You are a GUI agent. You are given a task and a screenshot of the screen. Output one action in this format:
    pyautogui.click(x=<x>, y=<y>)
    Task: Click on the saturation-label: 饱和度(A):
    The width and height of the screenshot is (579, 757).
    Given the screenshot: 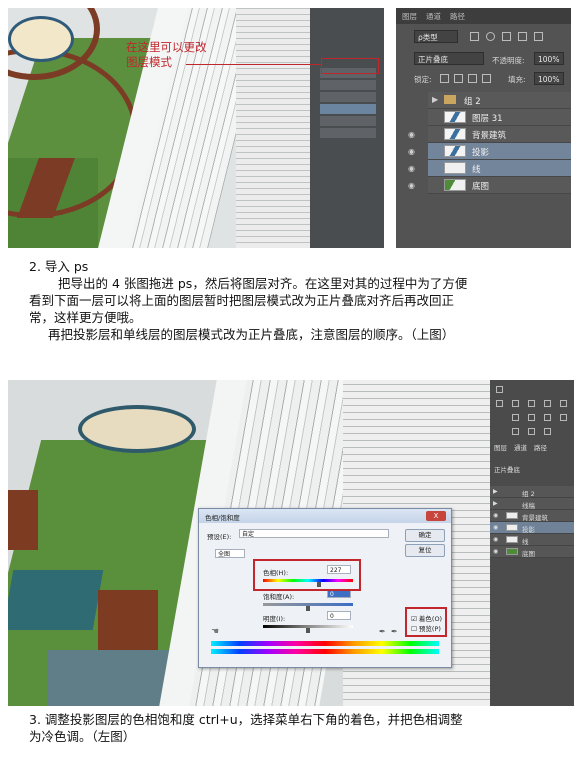 What is the action you would take?
    pyautogui.click(x=279, y=597)
    